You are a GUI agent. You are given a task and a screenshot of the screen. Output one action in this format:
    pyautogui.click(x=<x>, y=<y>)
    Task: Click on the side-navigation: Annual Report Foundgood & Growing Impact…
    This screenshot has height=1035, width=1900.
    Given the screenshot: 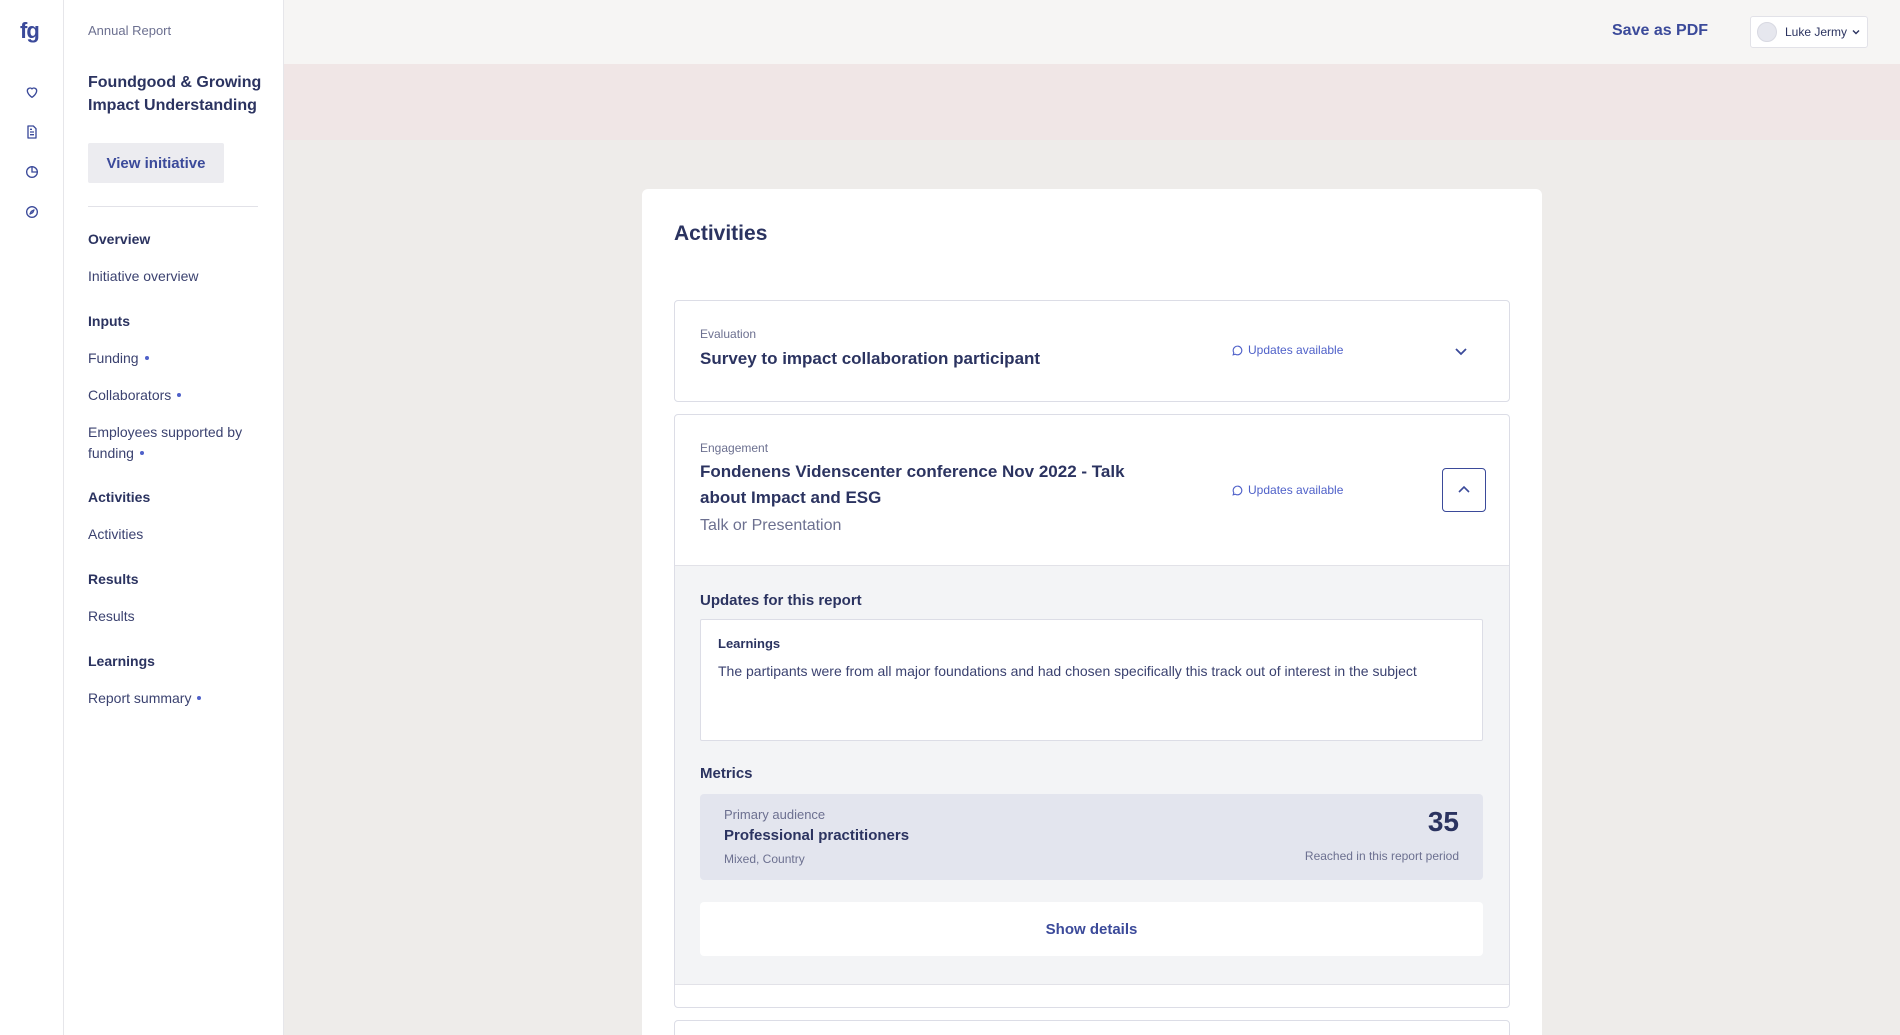 What is the action you would take?
    pyautogui.click(x=174, y=517)
    